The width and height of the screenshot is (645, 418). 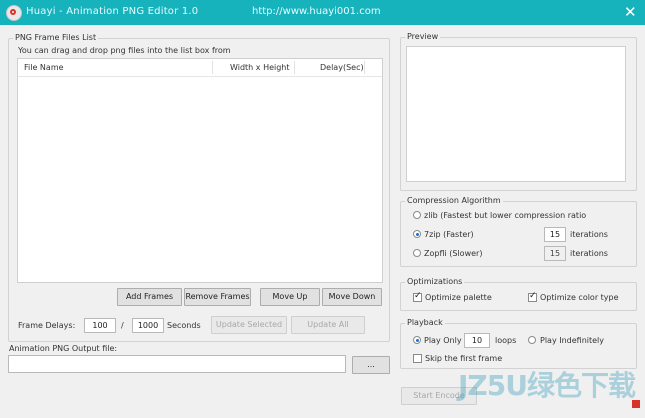 What do you see at coordinates (454, 200) in the screenshot?
I see `compression-group-label: Compression Algorithm` at bounding box center [454, 200].